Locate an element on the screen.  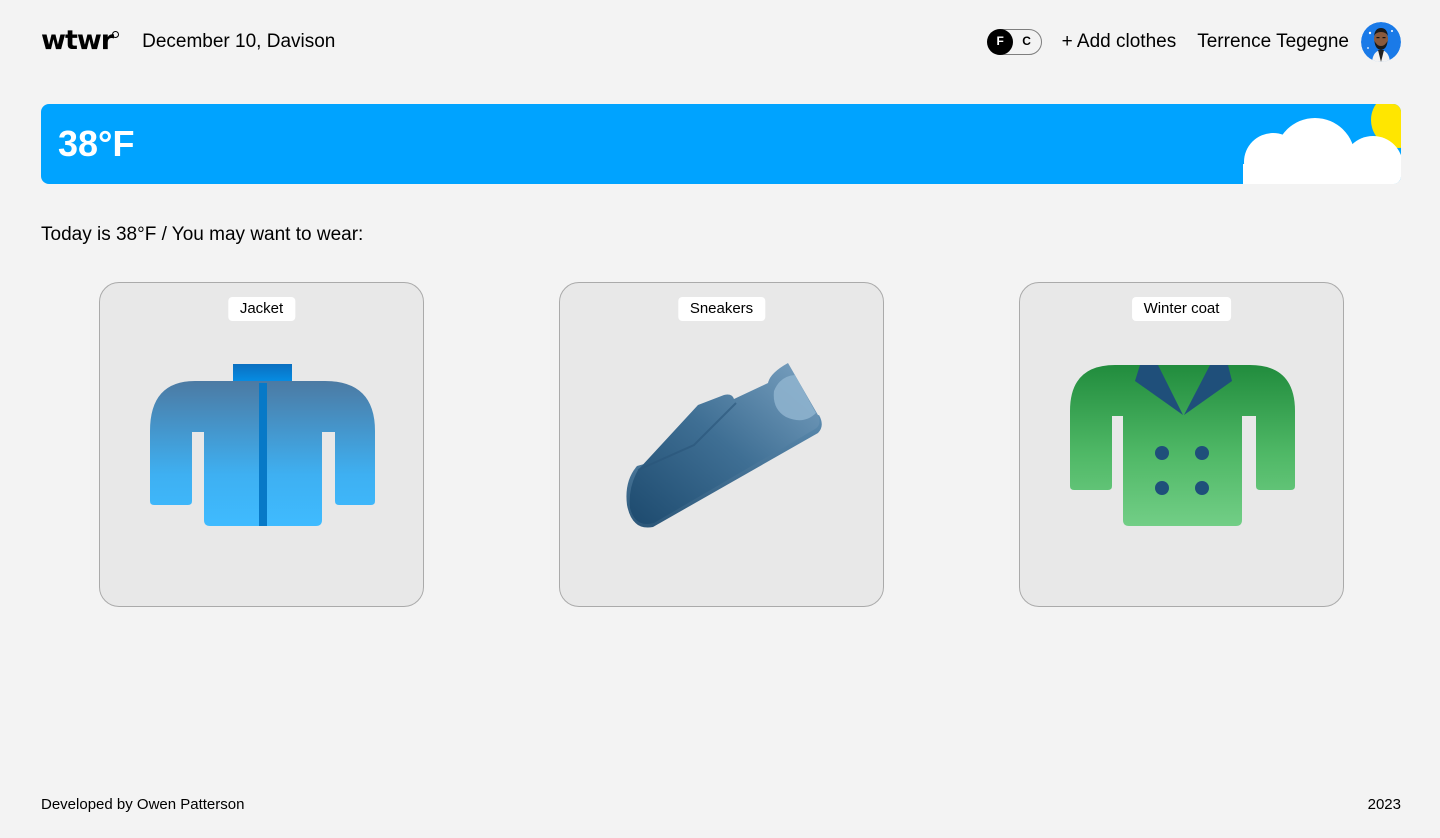
footer-year: 2023 is located at coordinates (1384, 804).